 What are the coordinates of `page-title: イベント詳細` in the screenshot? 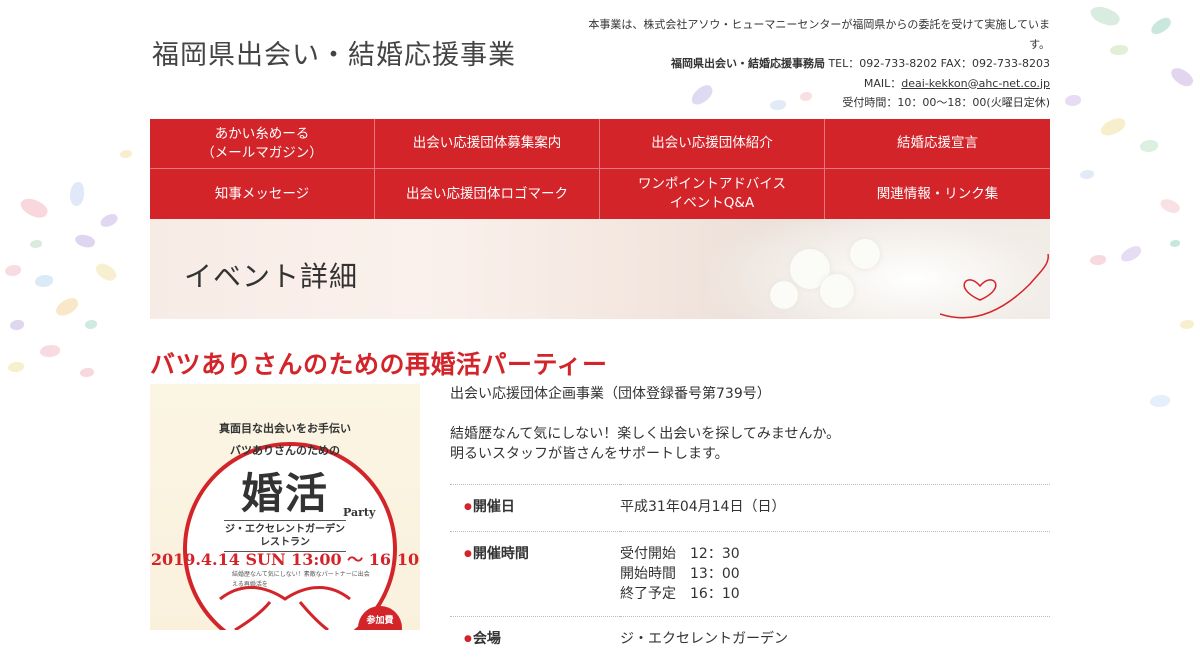 It's located at (271, 275).